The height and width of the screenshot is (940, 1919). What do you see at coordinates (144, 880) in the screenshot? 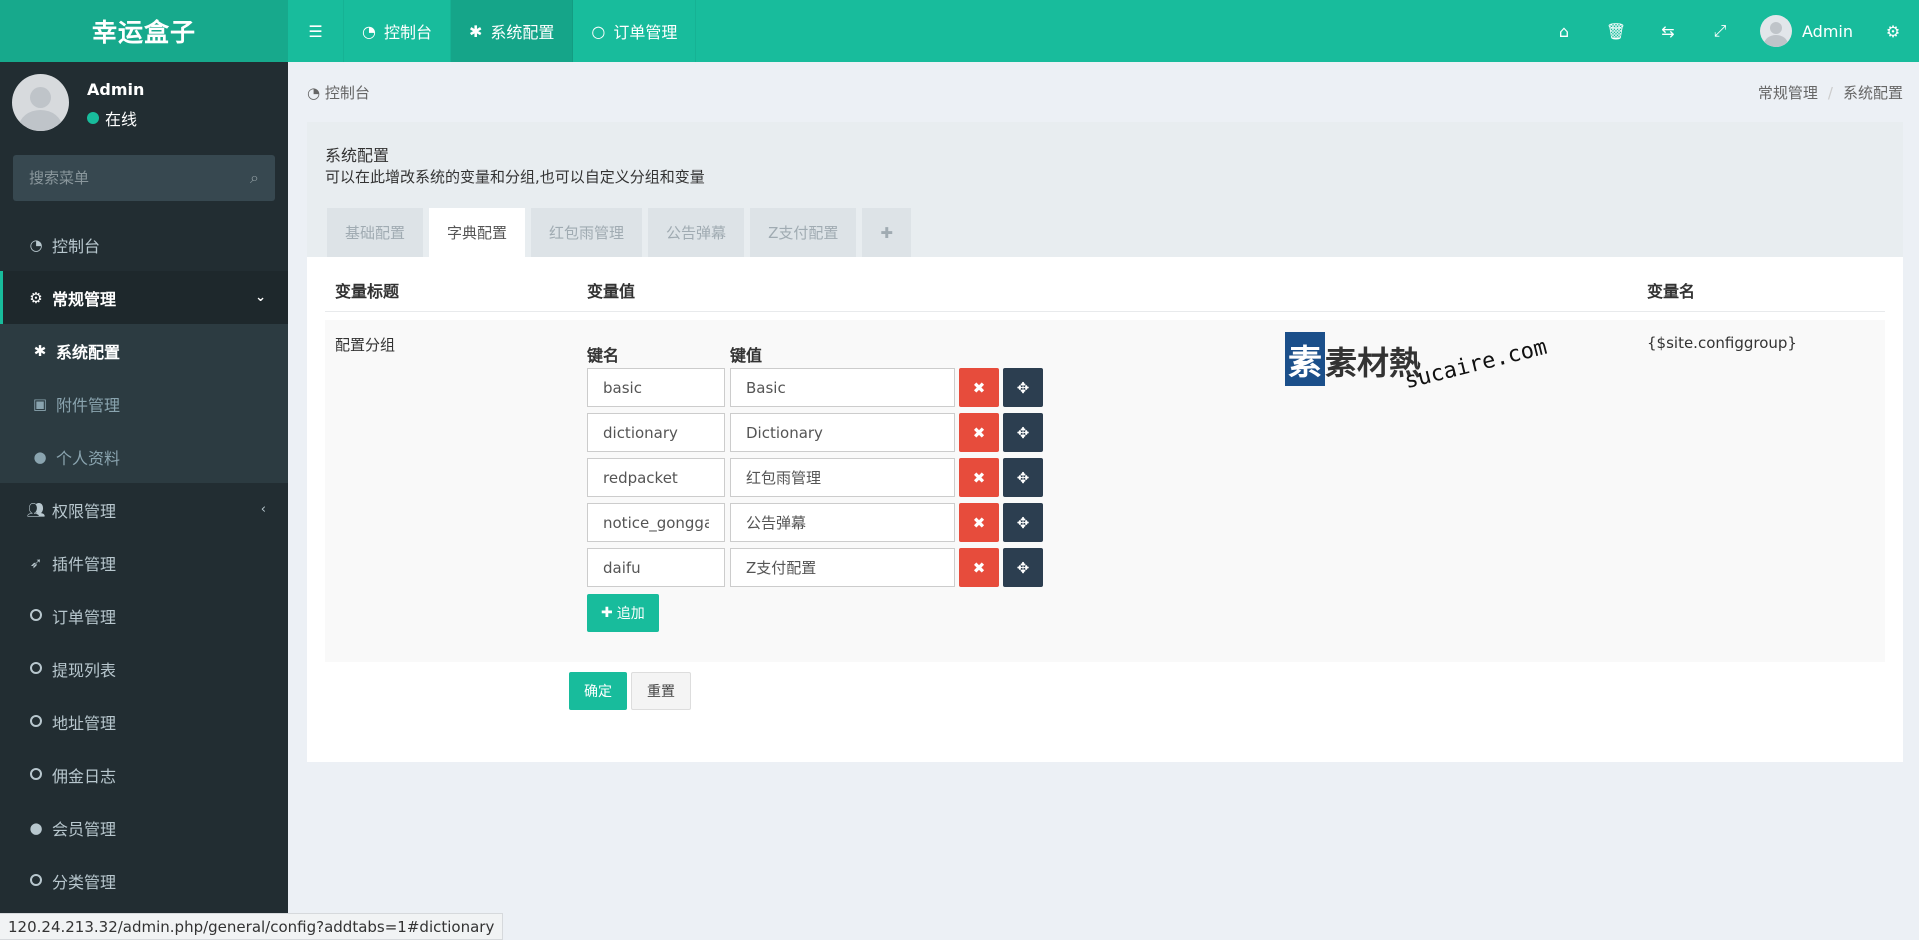
I see `sidebar-item-categories: 分类管理` at bounding box center [144, 880].